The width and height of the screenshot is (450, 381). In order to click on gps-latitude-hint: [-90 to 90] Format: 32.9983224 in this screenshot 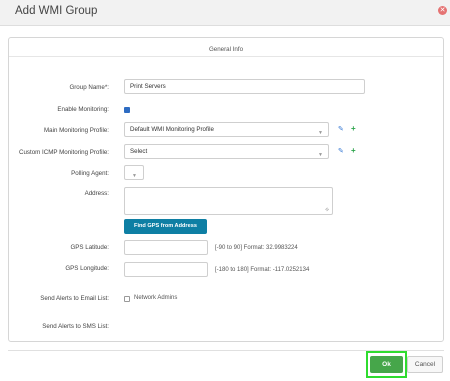, I will do `click(256, 248)`.